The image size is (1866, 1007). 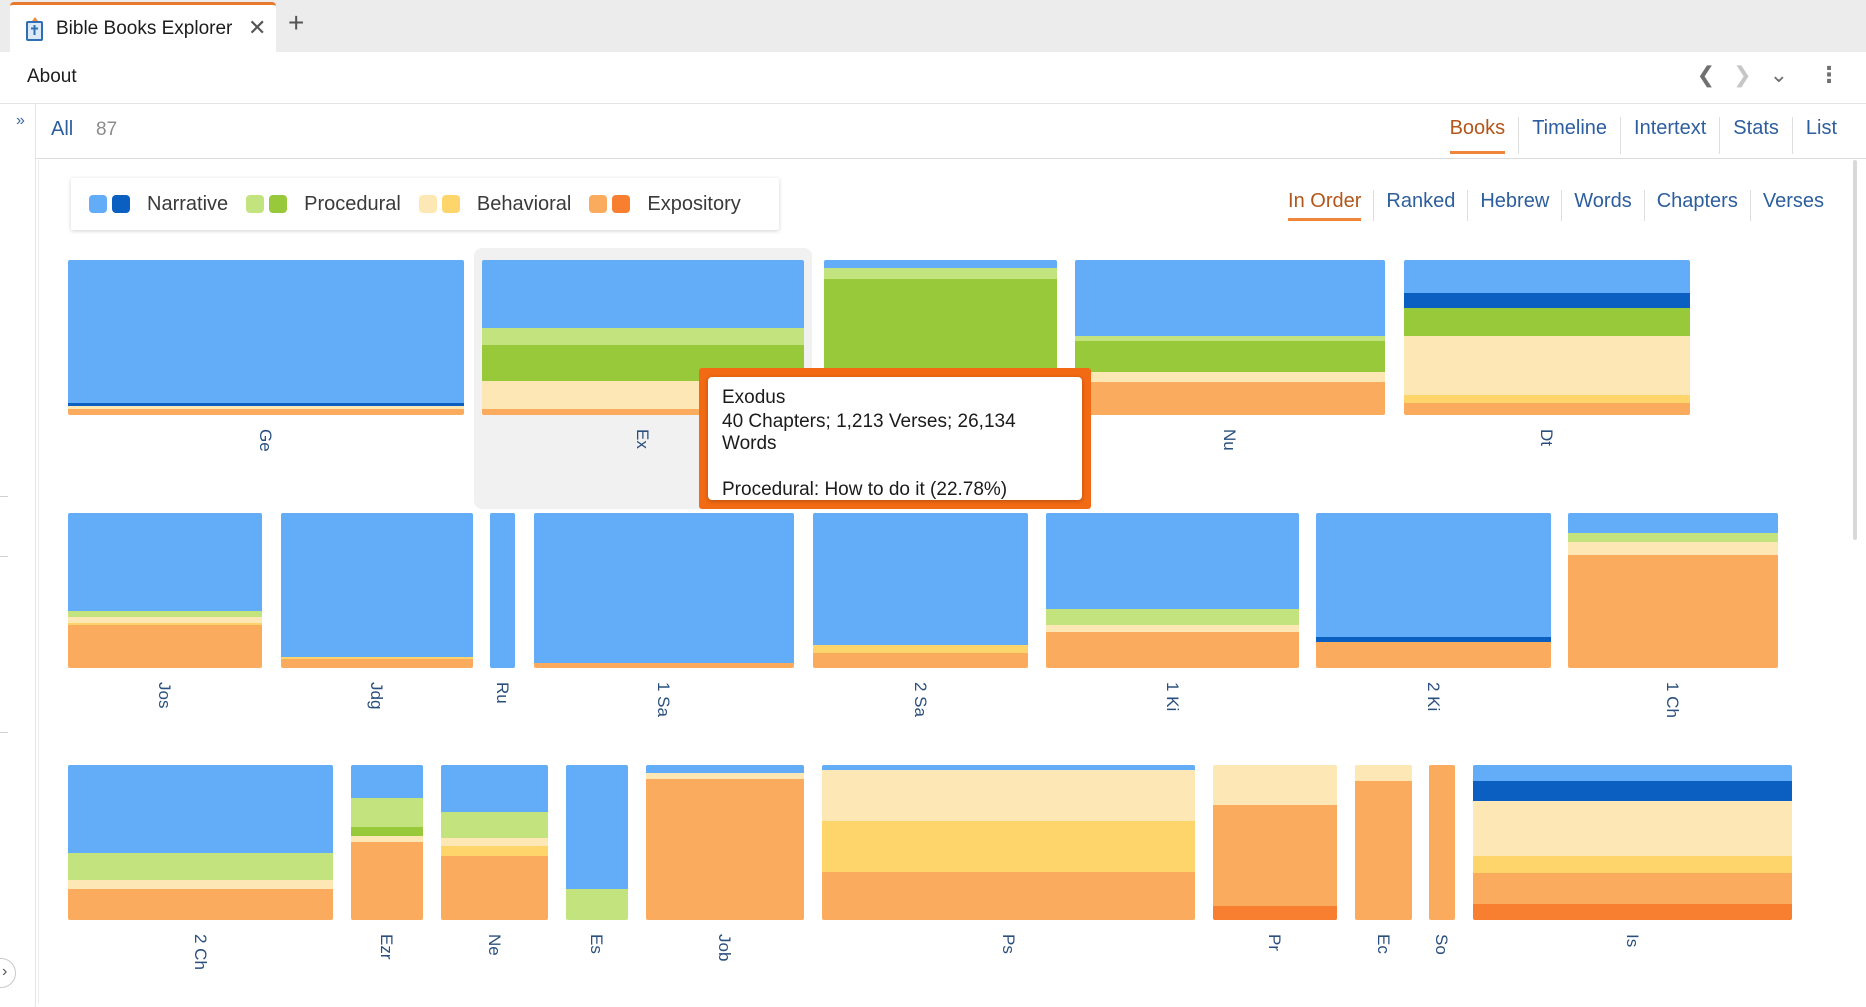 What do you see at coordinates (1632, 912) in the screenshot?
I see `segment-expository-dark` at bounding box center [1632, 912].